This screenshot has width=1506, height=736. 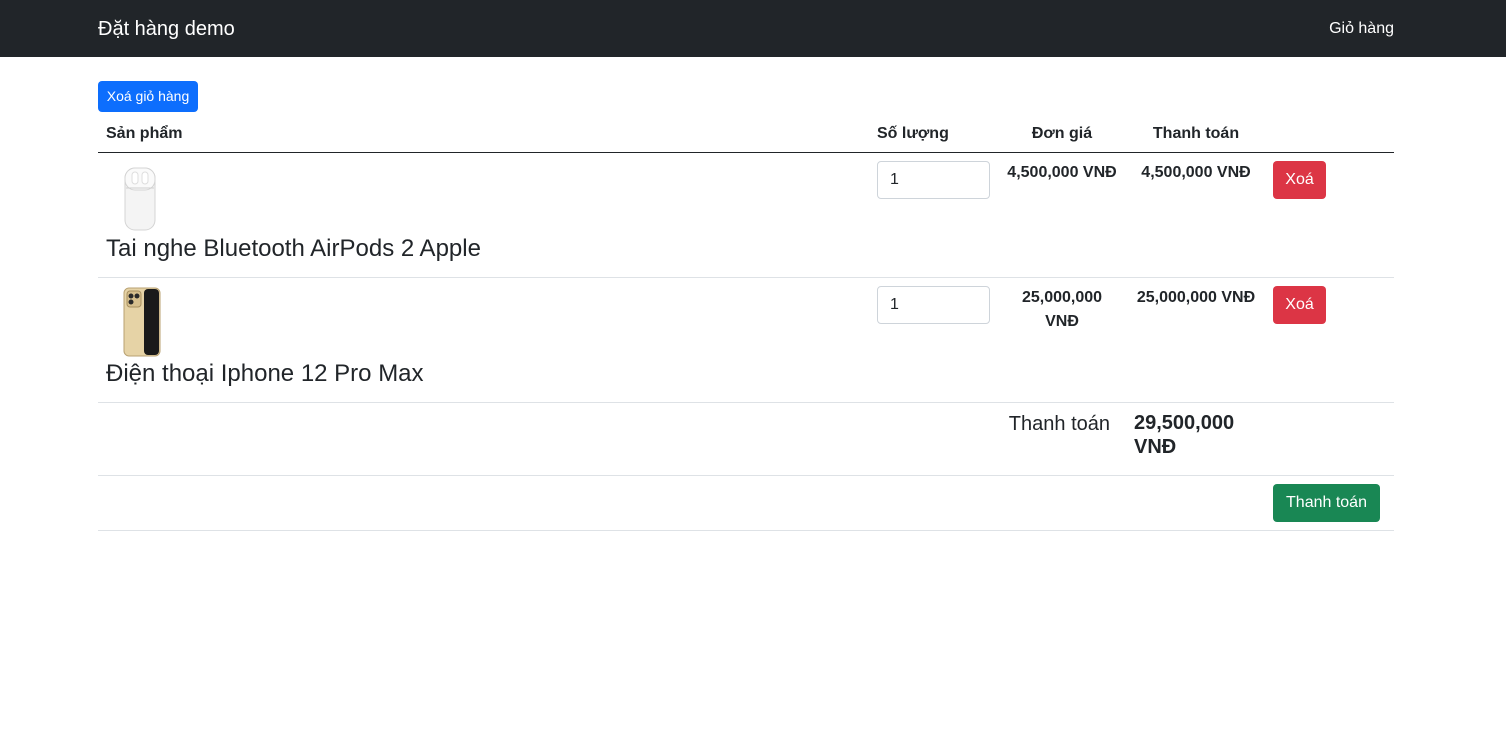 I want to click on product-name: Điện thoại Iphone 12 Pro Max, so click(x=265, y=374).